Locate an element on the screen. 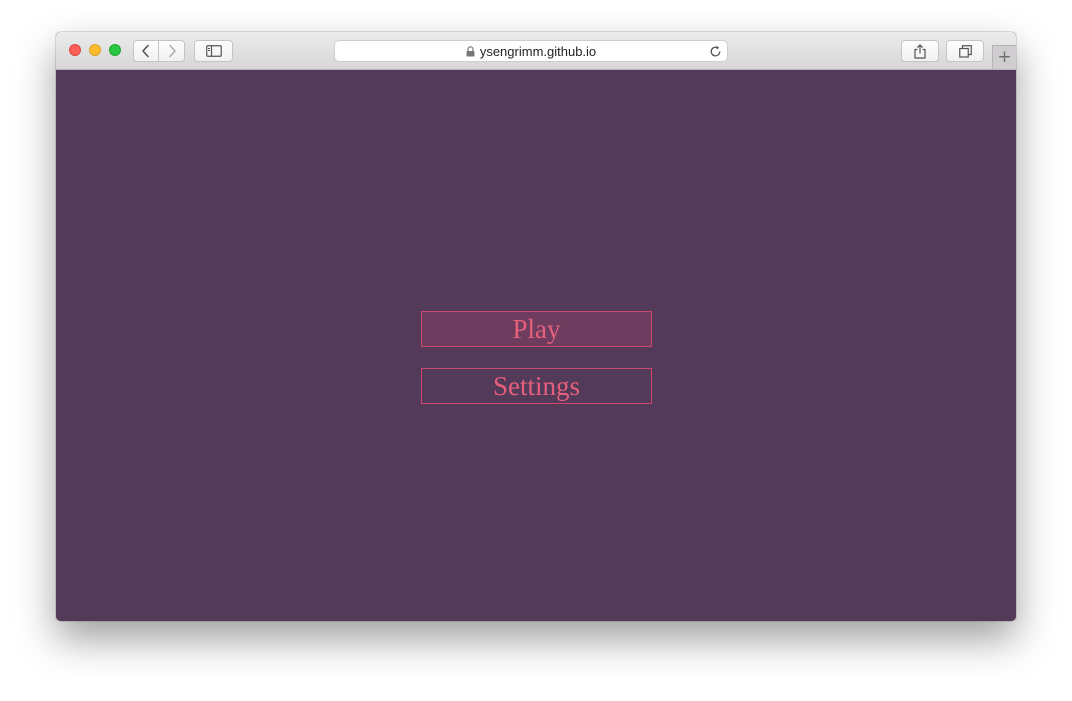 The height and width of the screenshot is (701, 1072). reload-button is located at coordinates (715, 51).